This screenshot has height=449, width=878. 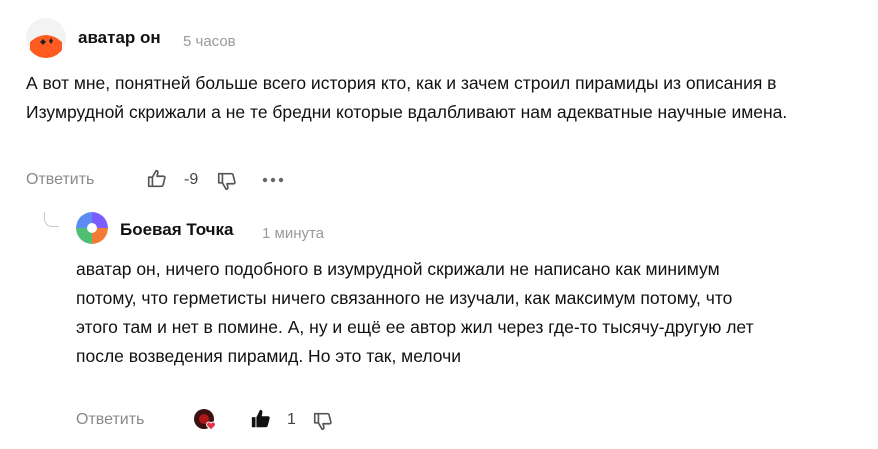 What do you see at coordinates (293, 233) in the screenshot?
I see `reply-timestamp: 1 минута` at bounding box center [293, 233].